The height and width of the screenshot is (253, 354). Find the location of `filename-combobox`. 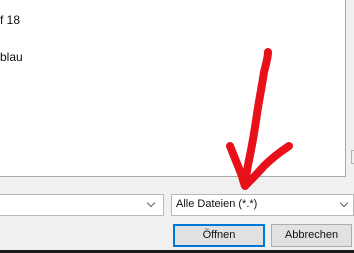

filename-combobox is located at coordinates (82, 205).